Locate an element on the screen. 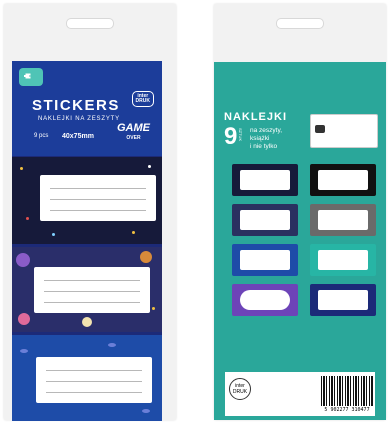 Image resolution: width=391 pixels, height=424 pixels. sticker-space is located at coordinates (87, 200).